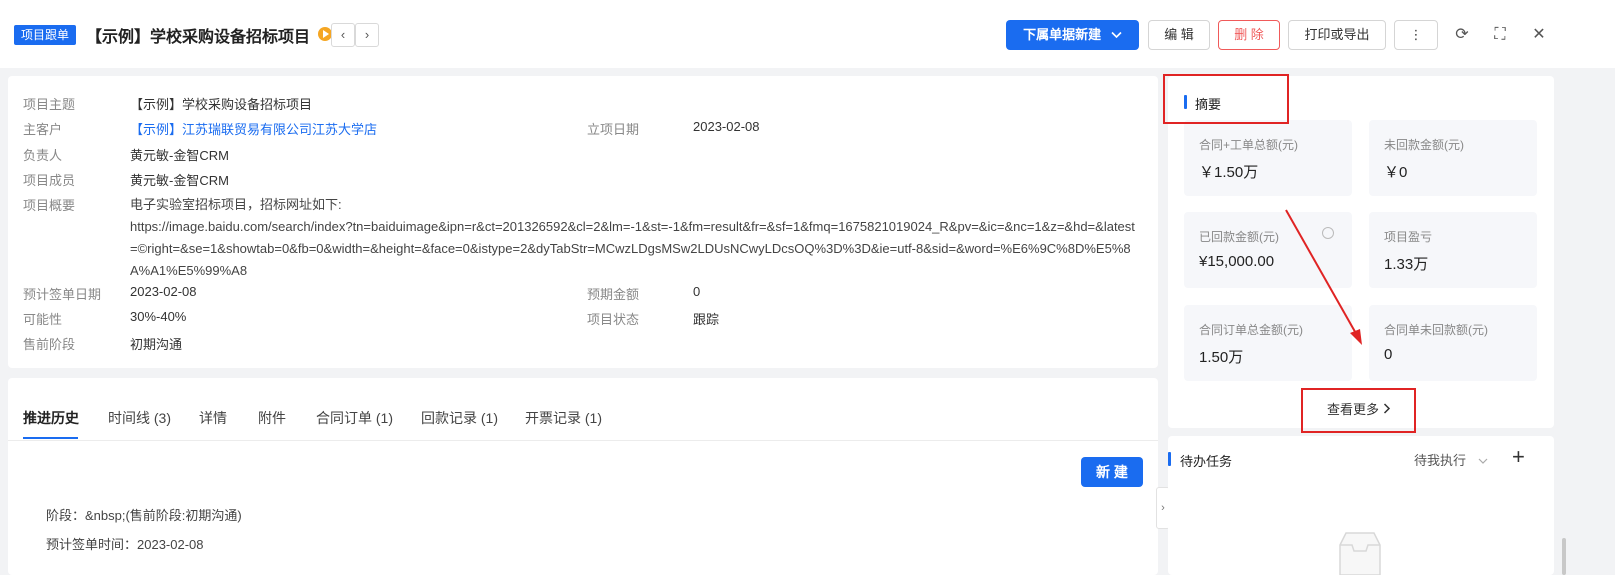 The width and height of the screenshot is (1615, 575). I want to click on tab-history: 推进历史, so click(51, 418).